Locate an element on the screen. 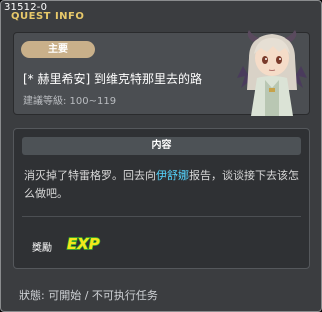  npc-name-highlight: 伊舒娜 is located at coordinates (172, 175).